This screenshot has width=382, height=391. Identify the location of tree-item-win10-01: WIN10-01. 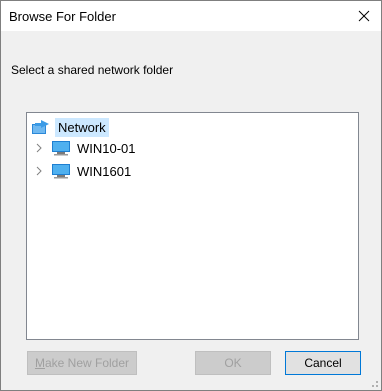
(85, 148).